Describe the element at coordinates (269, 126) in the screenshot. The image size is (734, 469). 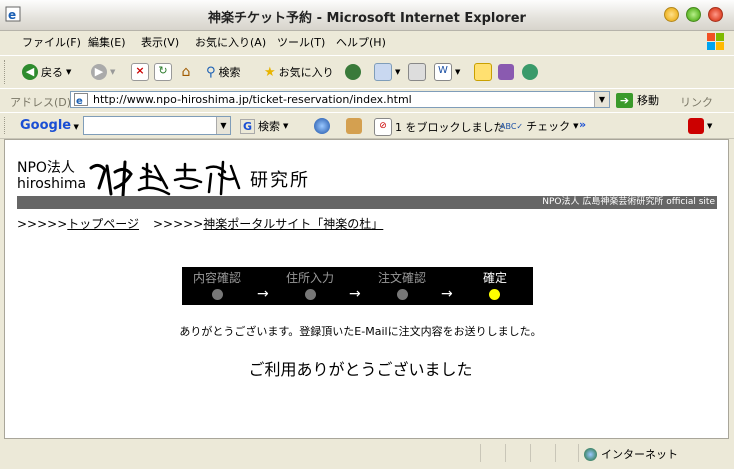
I see `google-search-label: 検索` at that location.